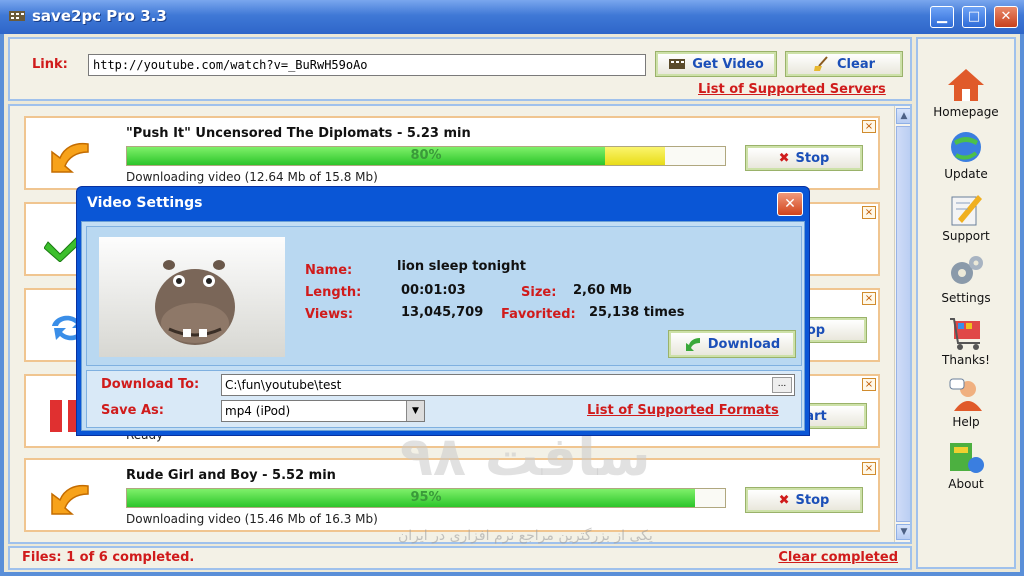 The height and width of the screenshot is (576, 1024). Describe the element at coordinates (538, 314) in the screenshot. I see `favorited-label: Favorited:` at that location.